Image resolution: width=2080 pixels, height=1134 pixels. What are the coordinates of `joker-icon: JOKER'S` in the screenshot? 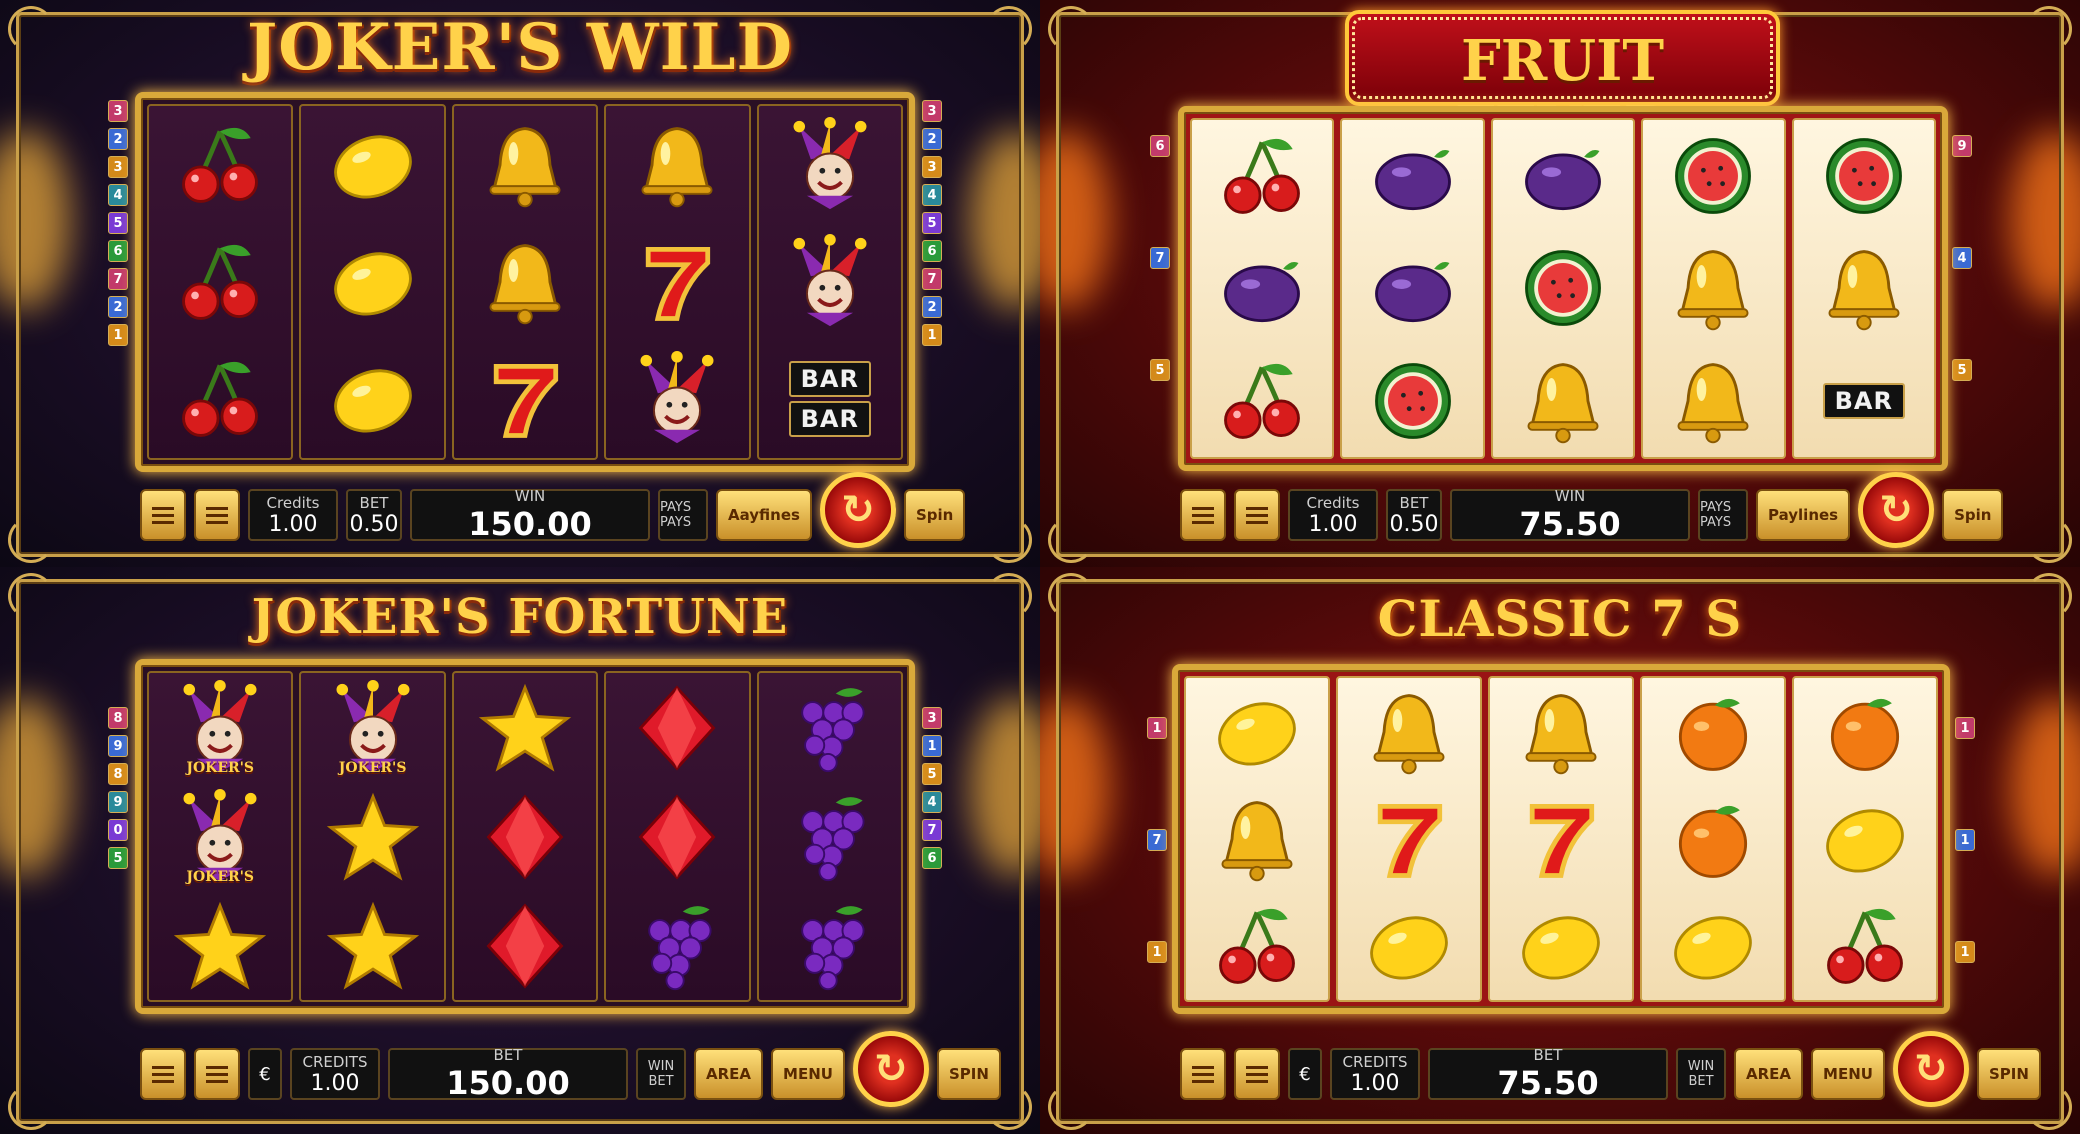 It's located at (373, 728).